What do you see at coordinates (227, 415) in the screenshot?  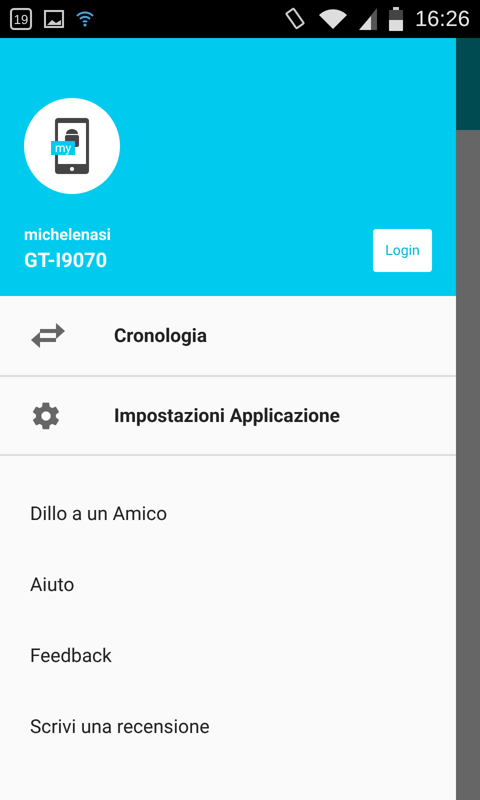 I see `menu-item: Impostazioni Applicazione` at bounding box center [227, 415].